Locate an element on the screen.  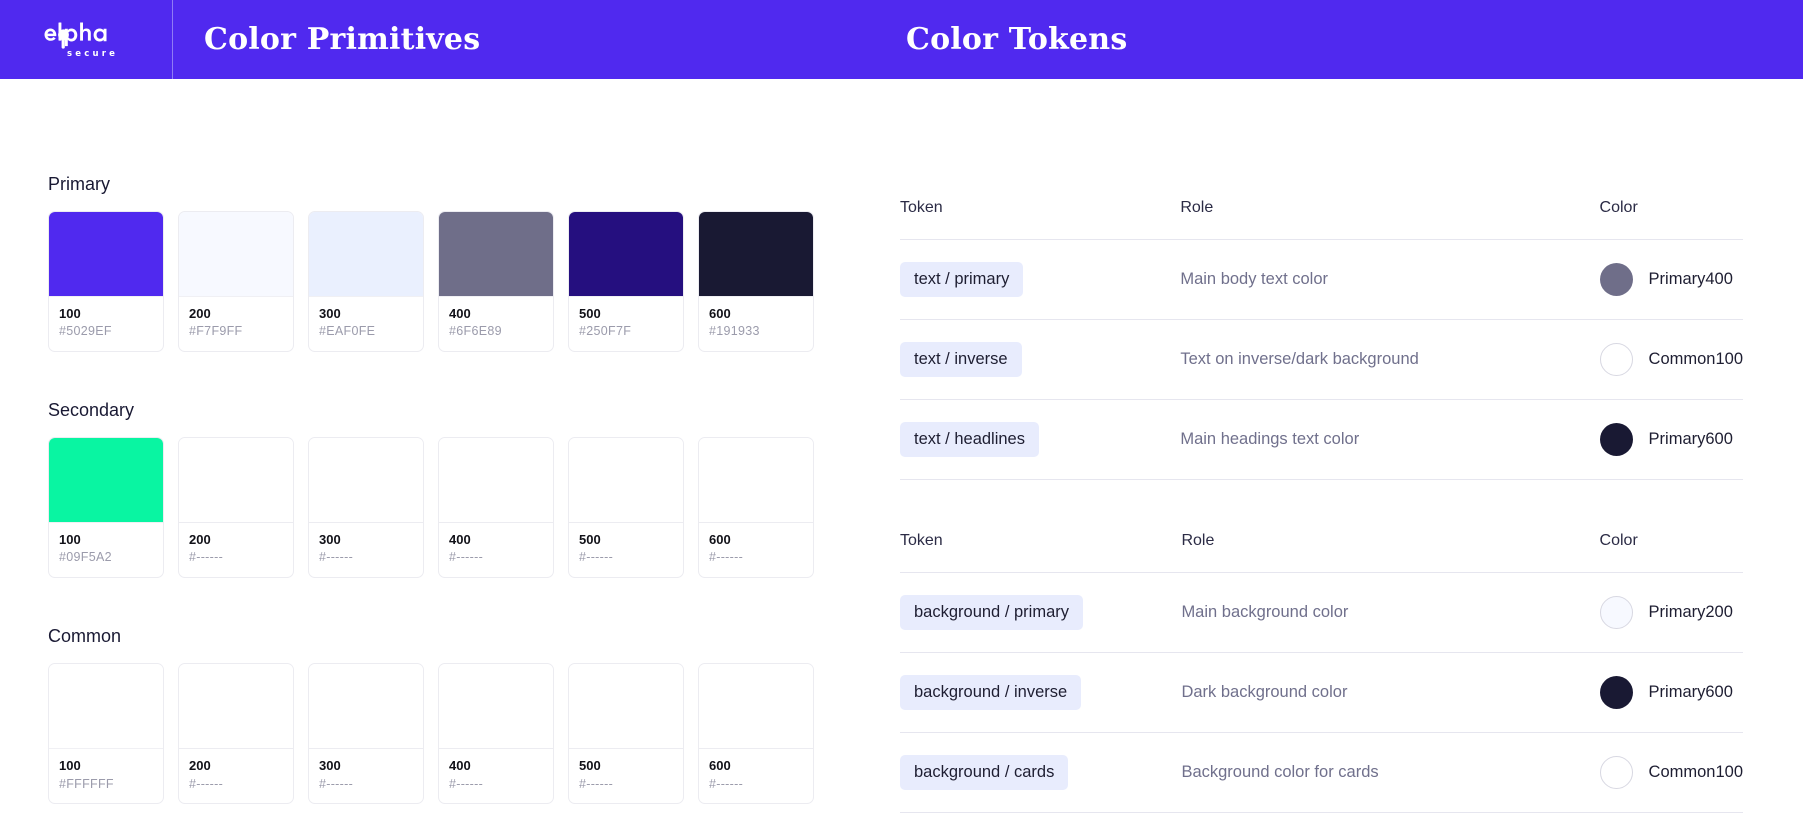
swatch-card: 600 #191933 is located at coordinates (756, 282).